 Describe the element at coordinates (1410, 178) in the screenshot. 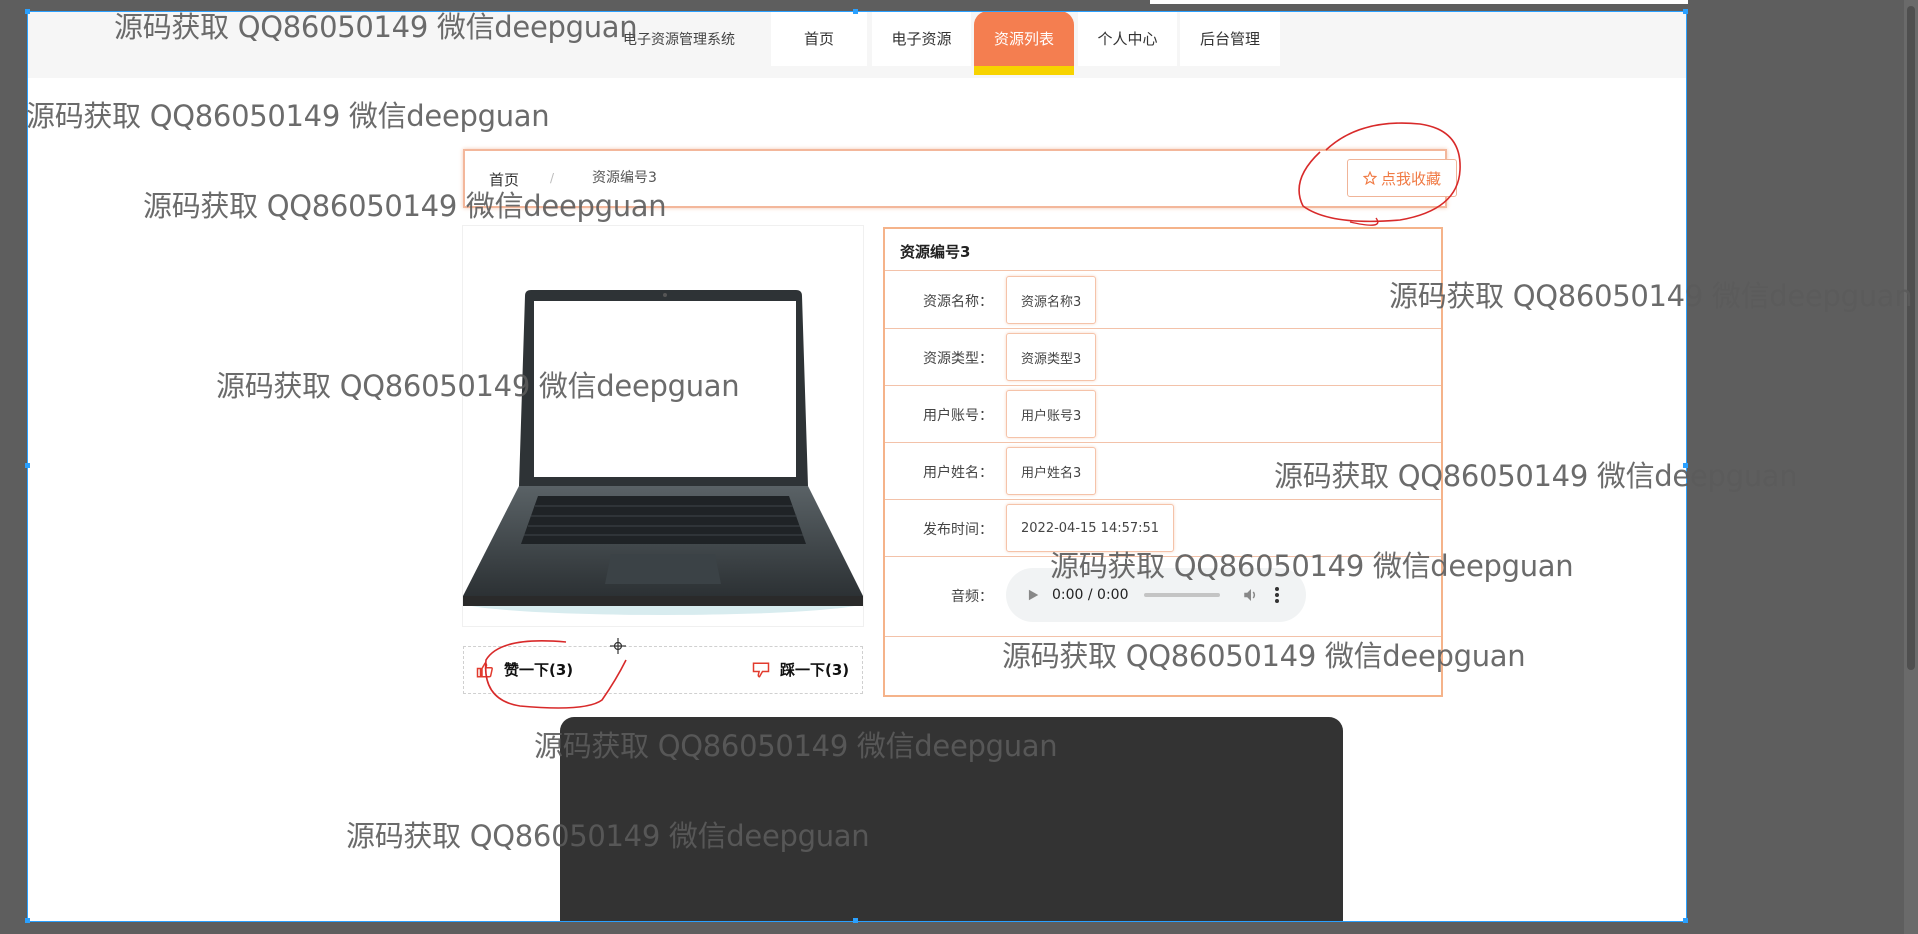

I see `favorite-button-label: 点我收藏` at that location.